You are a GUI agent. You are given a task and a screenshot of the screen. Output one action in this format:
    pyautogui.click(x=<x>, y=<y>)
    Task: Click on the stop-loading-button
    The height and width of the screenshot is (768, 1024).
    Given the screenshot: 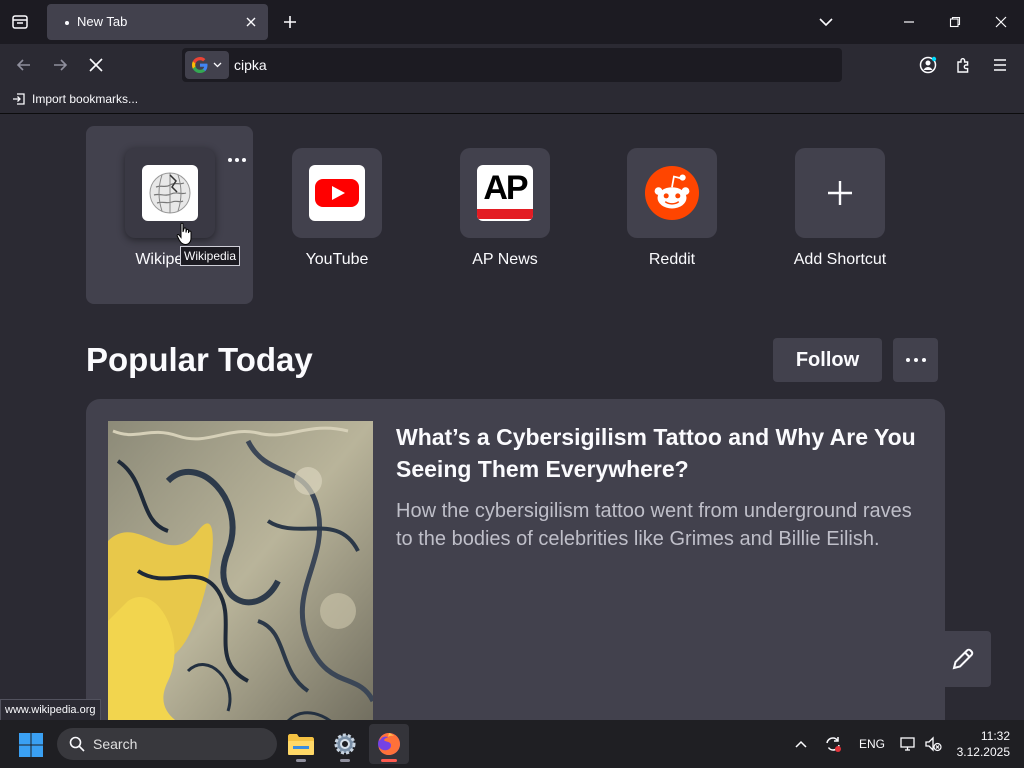 What is the action you would take?
    pyautogui.click(x=96, y=65)
    